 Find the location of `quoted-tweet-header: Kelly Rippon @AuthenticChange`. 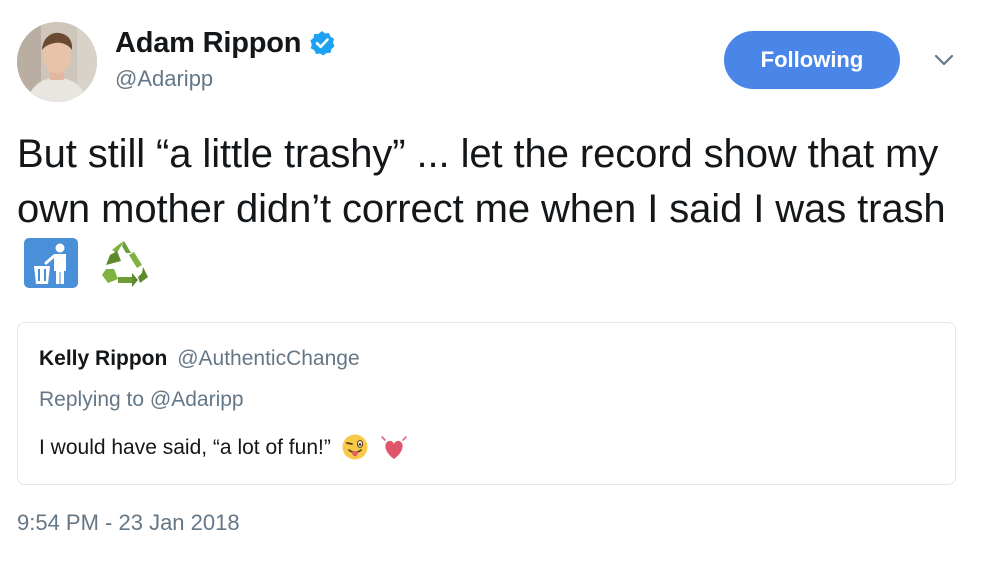

quoted-tweet-header: Kelly Rippon @AuthenticChange is located at coordinates (199, 359).